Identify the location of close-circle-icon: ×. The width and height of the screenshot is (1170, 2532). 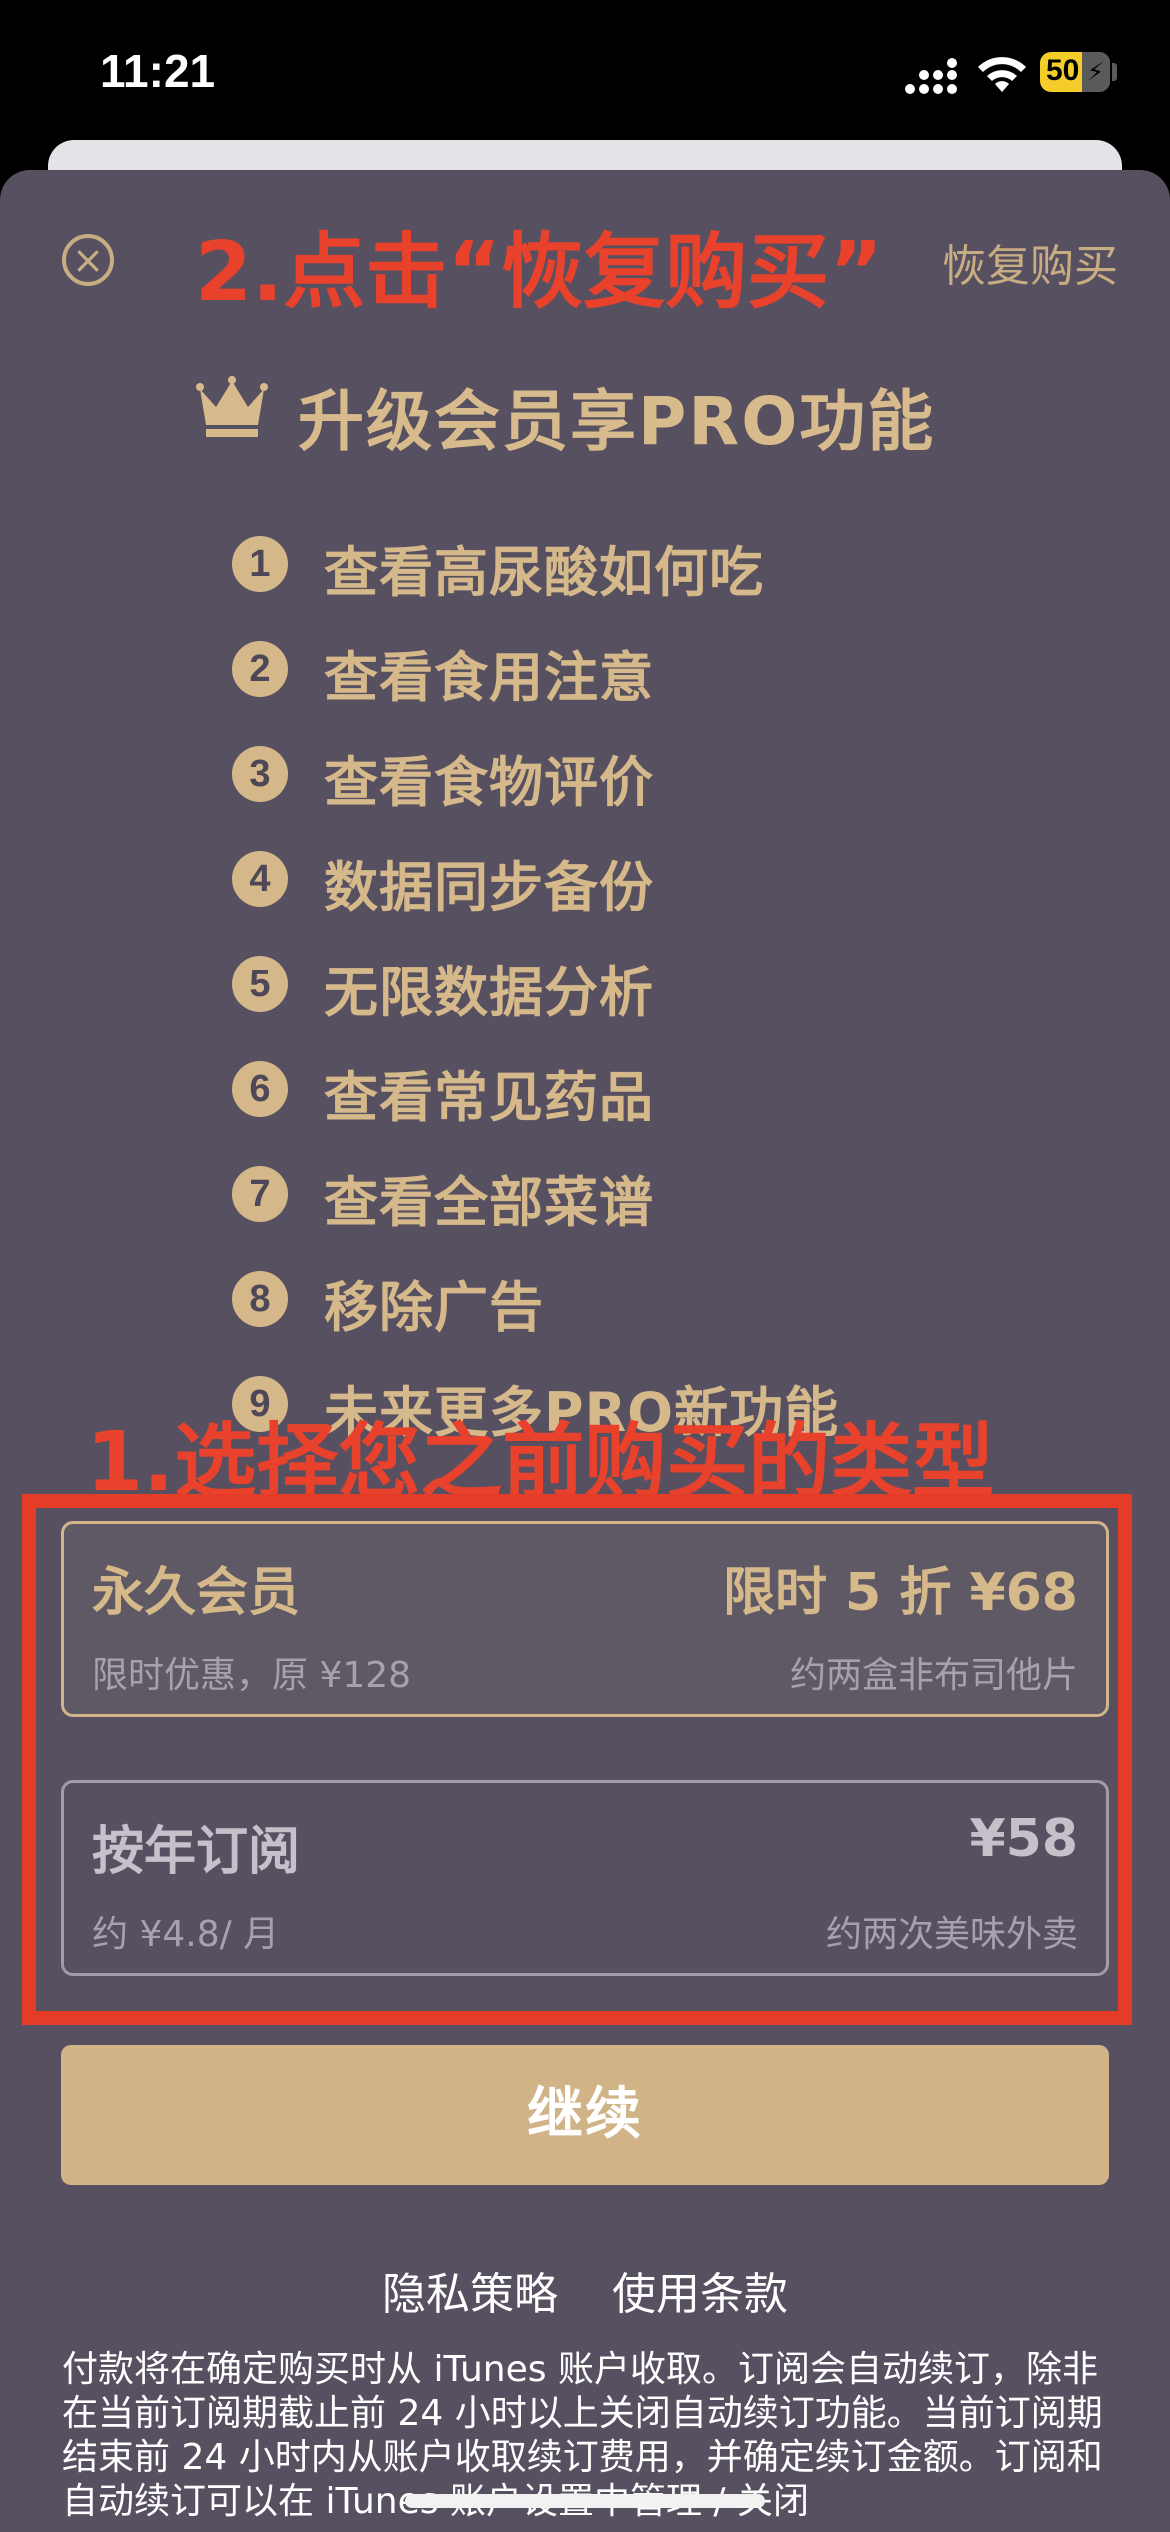
(88, 260).